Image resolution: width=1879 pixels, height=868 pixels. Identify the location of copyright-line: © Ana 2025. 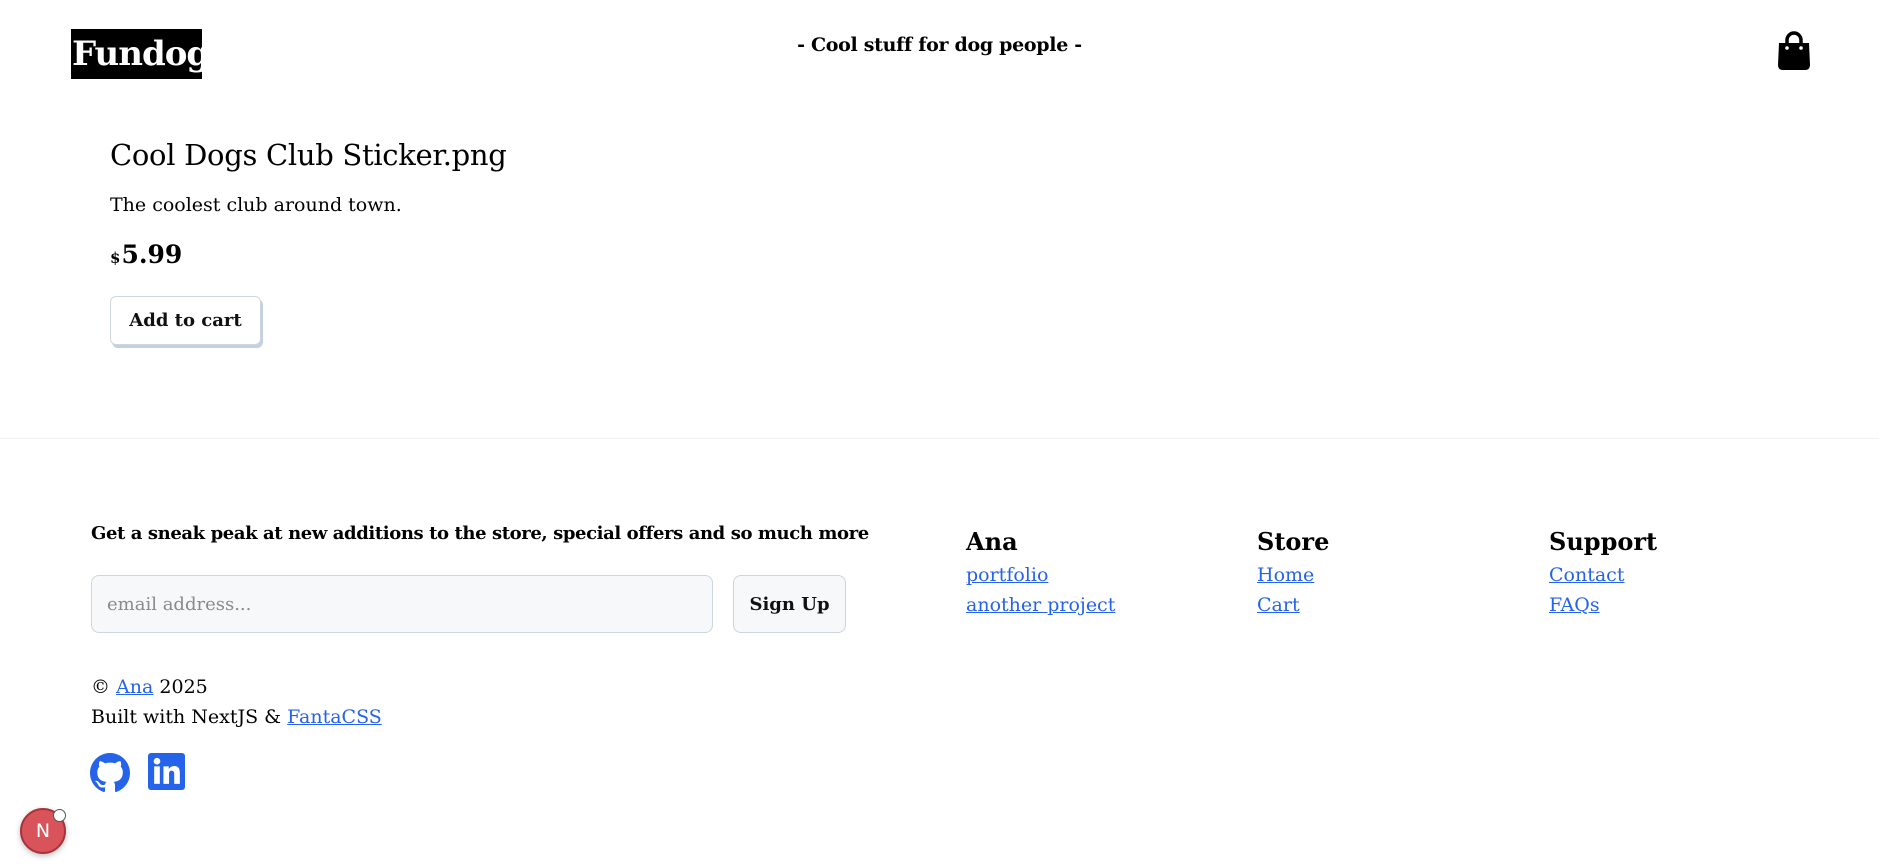
(236, 687).